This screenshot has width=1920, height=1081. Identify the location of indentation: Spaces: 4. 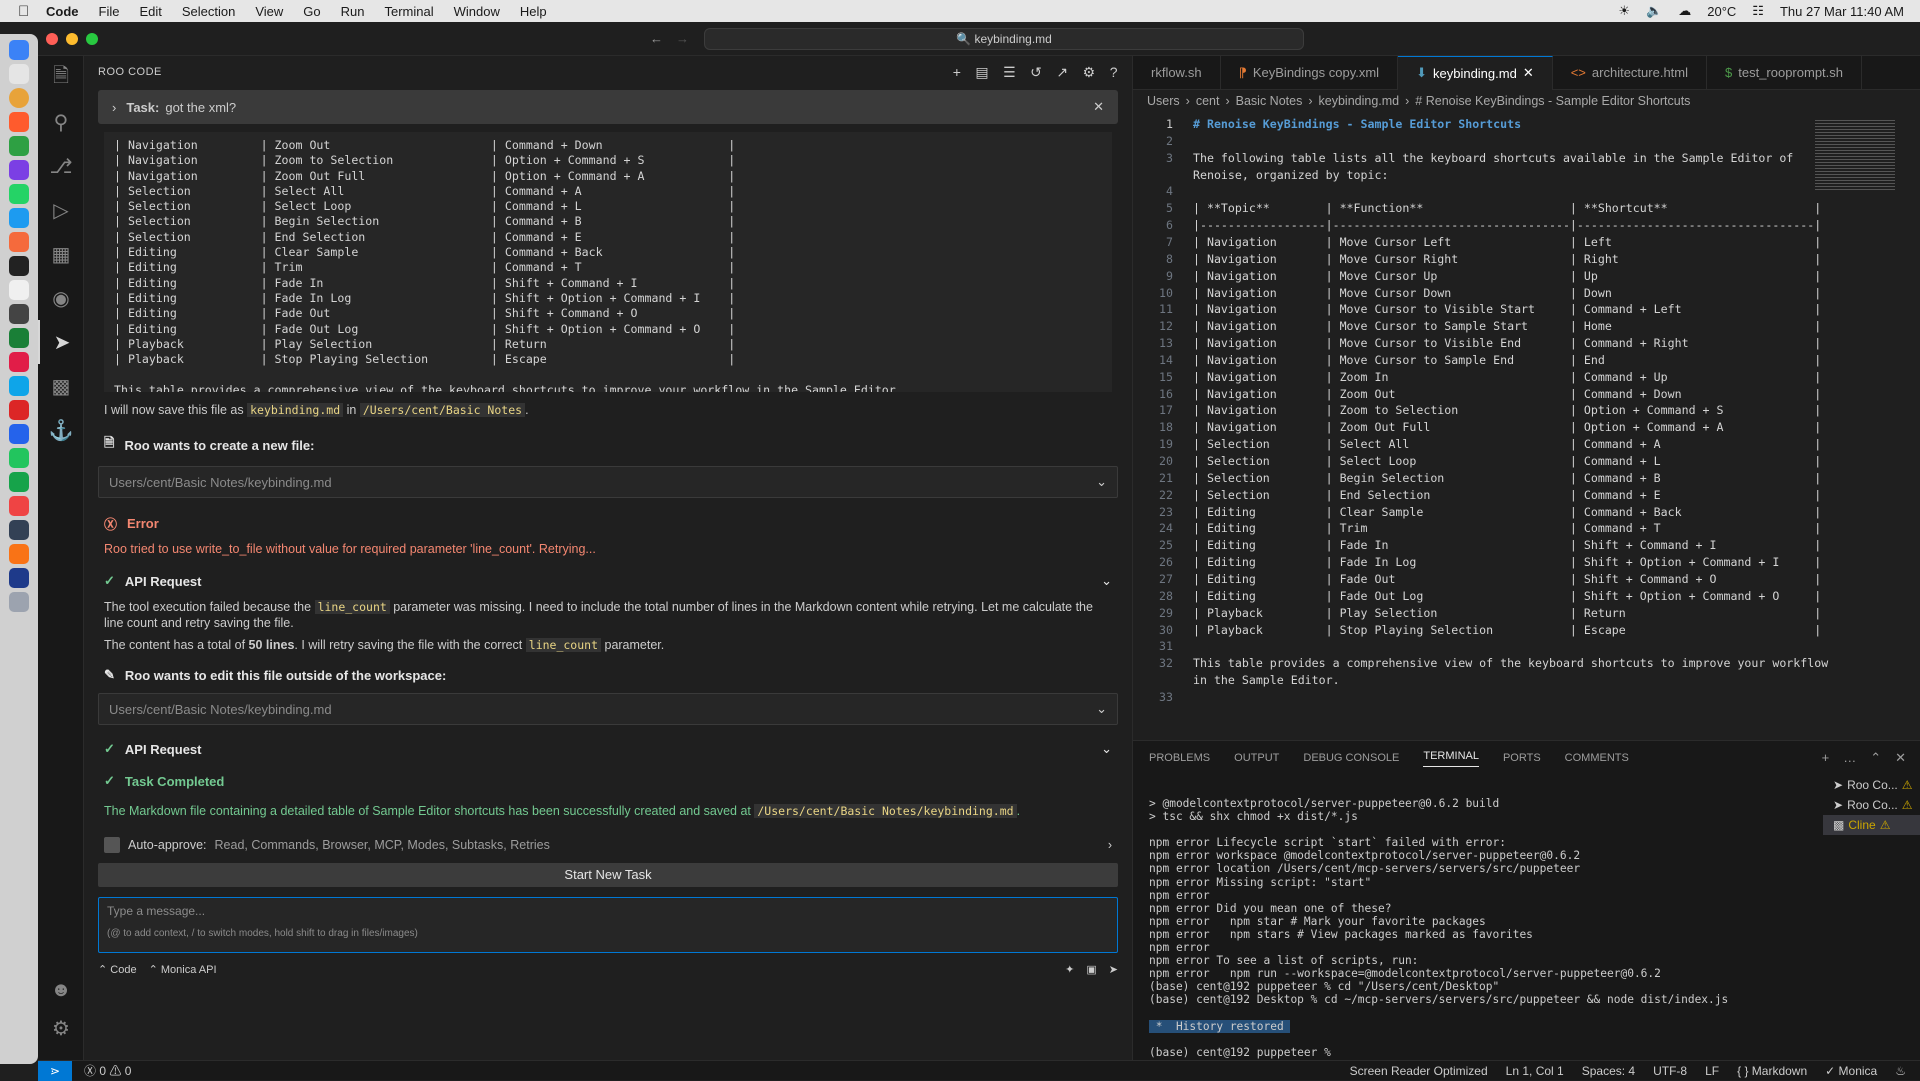
(1608, 1071).